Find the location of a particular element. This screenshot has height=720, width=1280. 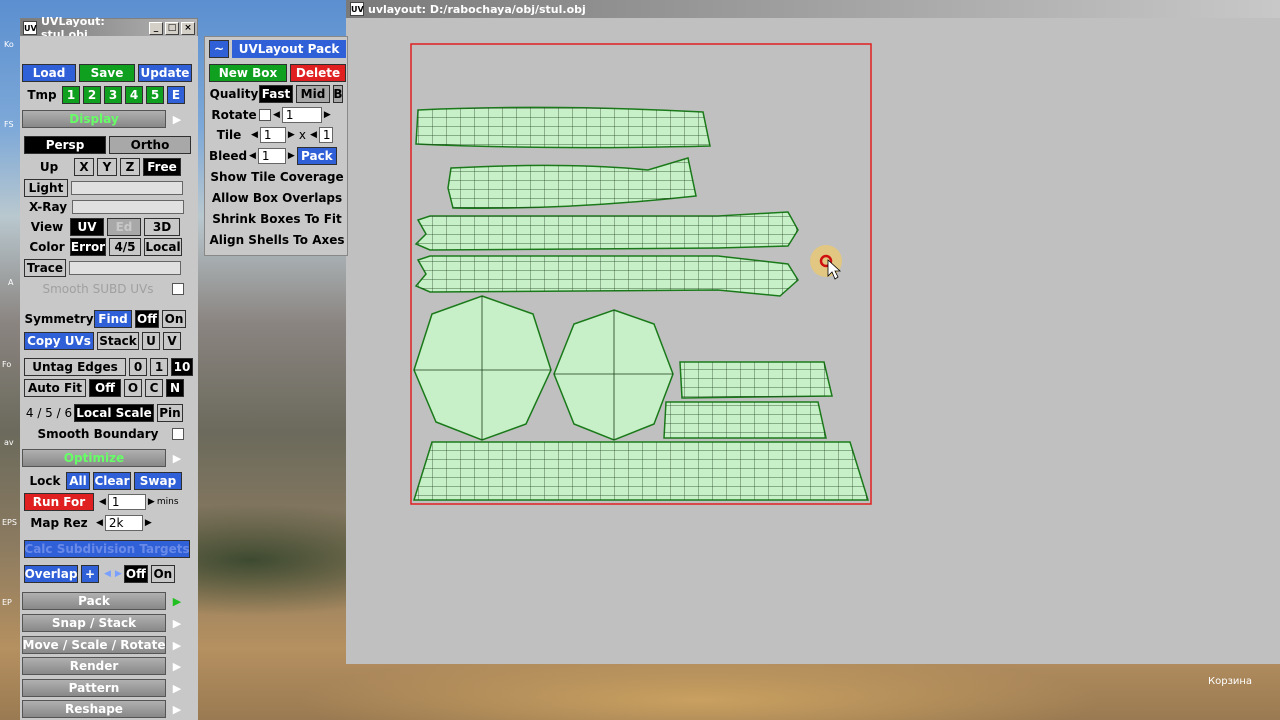

close-button: × is located at coordinates (188, 28).